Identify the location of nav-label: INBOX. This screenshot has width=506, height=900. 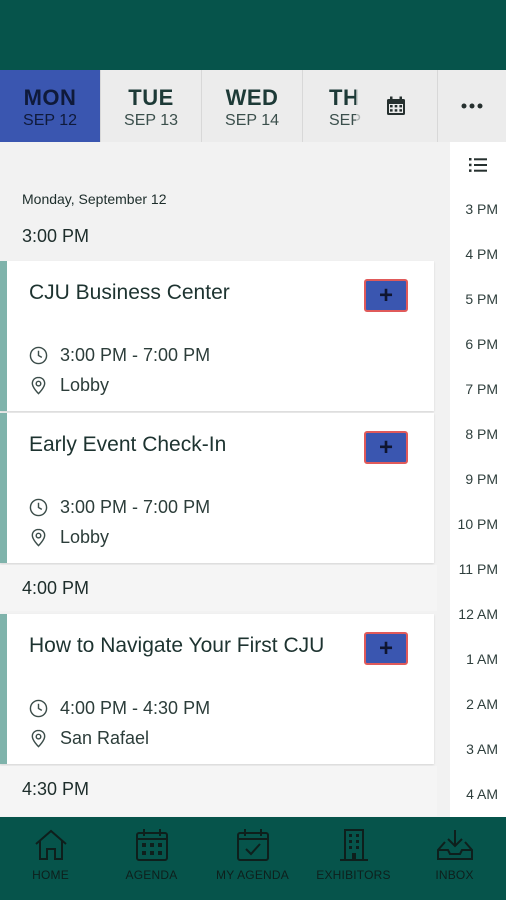
(454, 875).